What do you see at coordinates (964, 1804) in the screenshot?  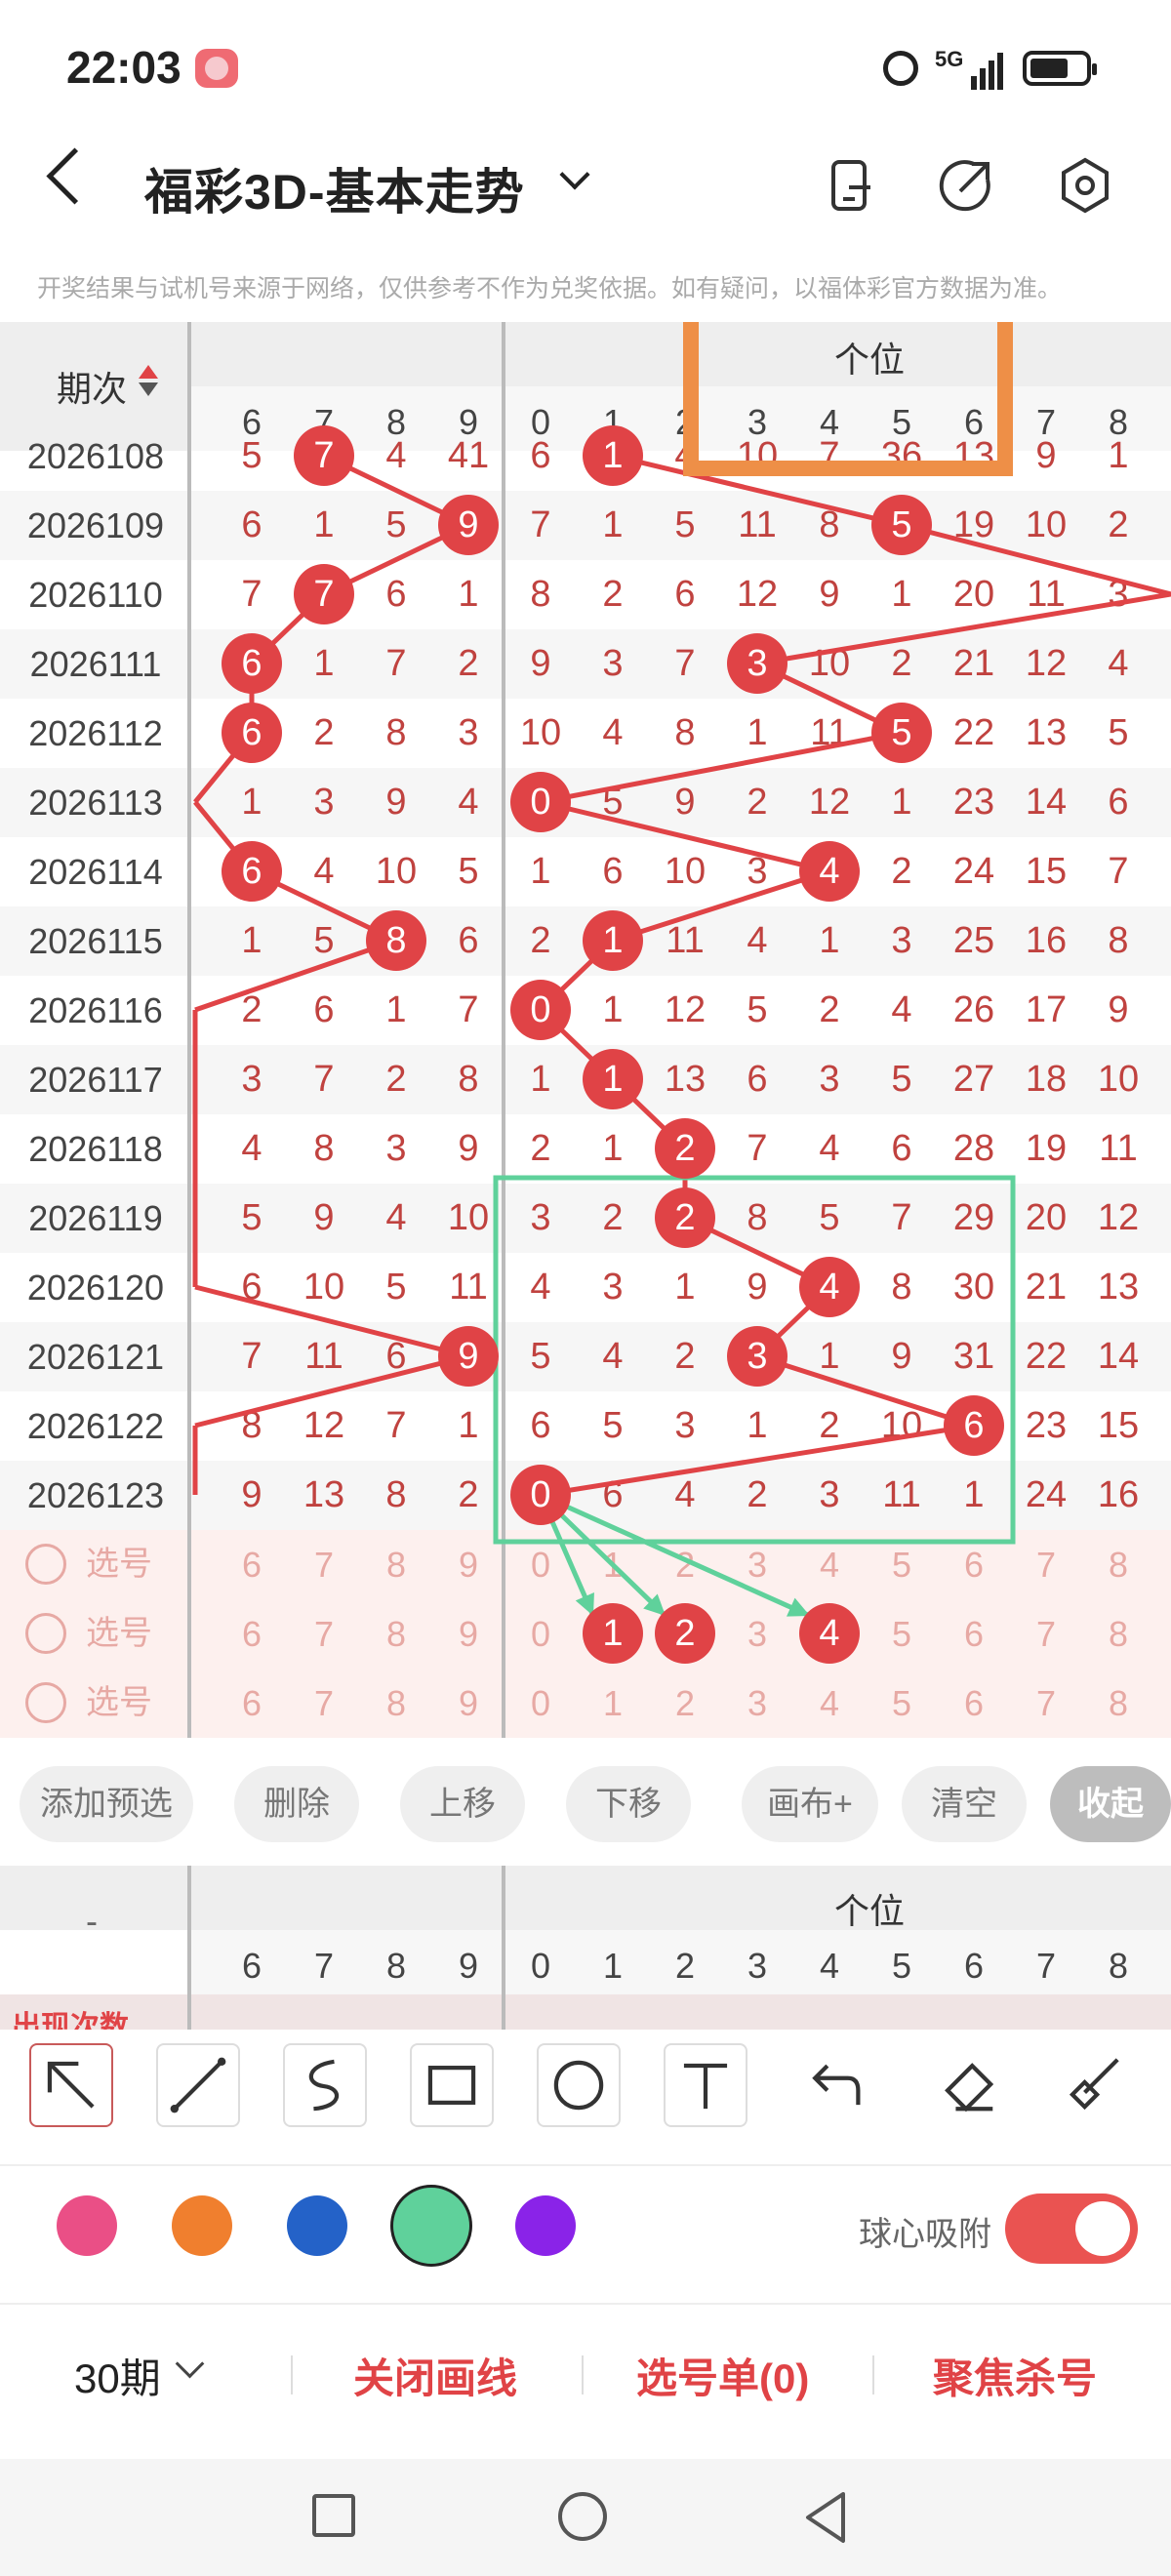 I see `clear-button: 清空` at bounding box center [964, 1804].